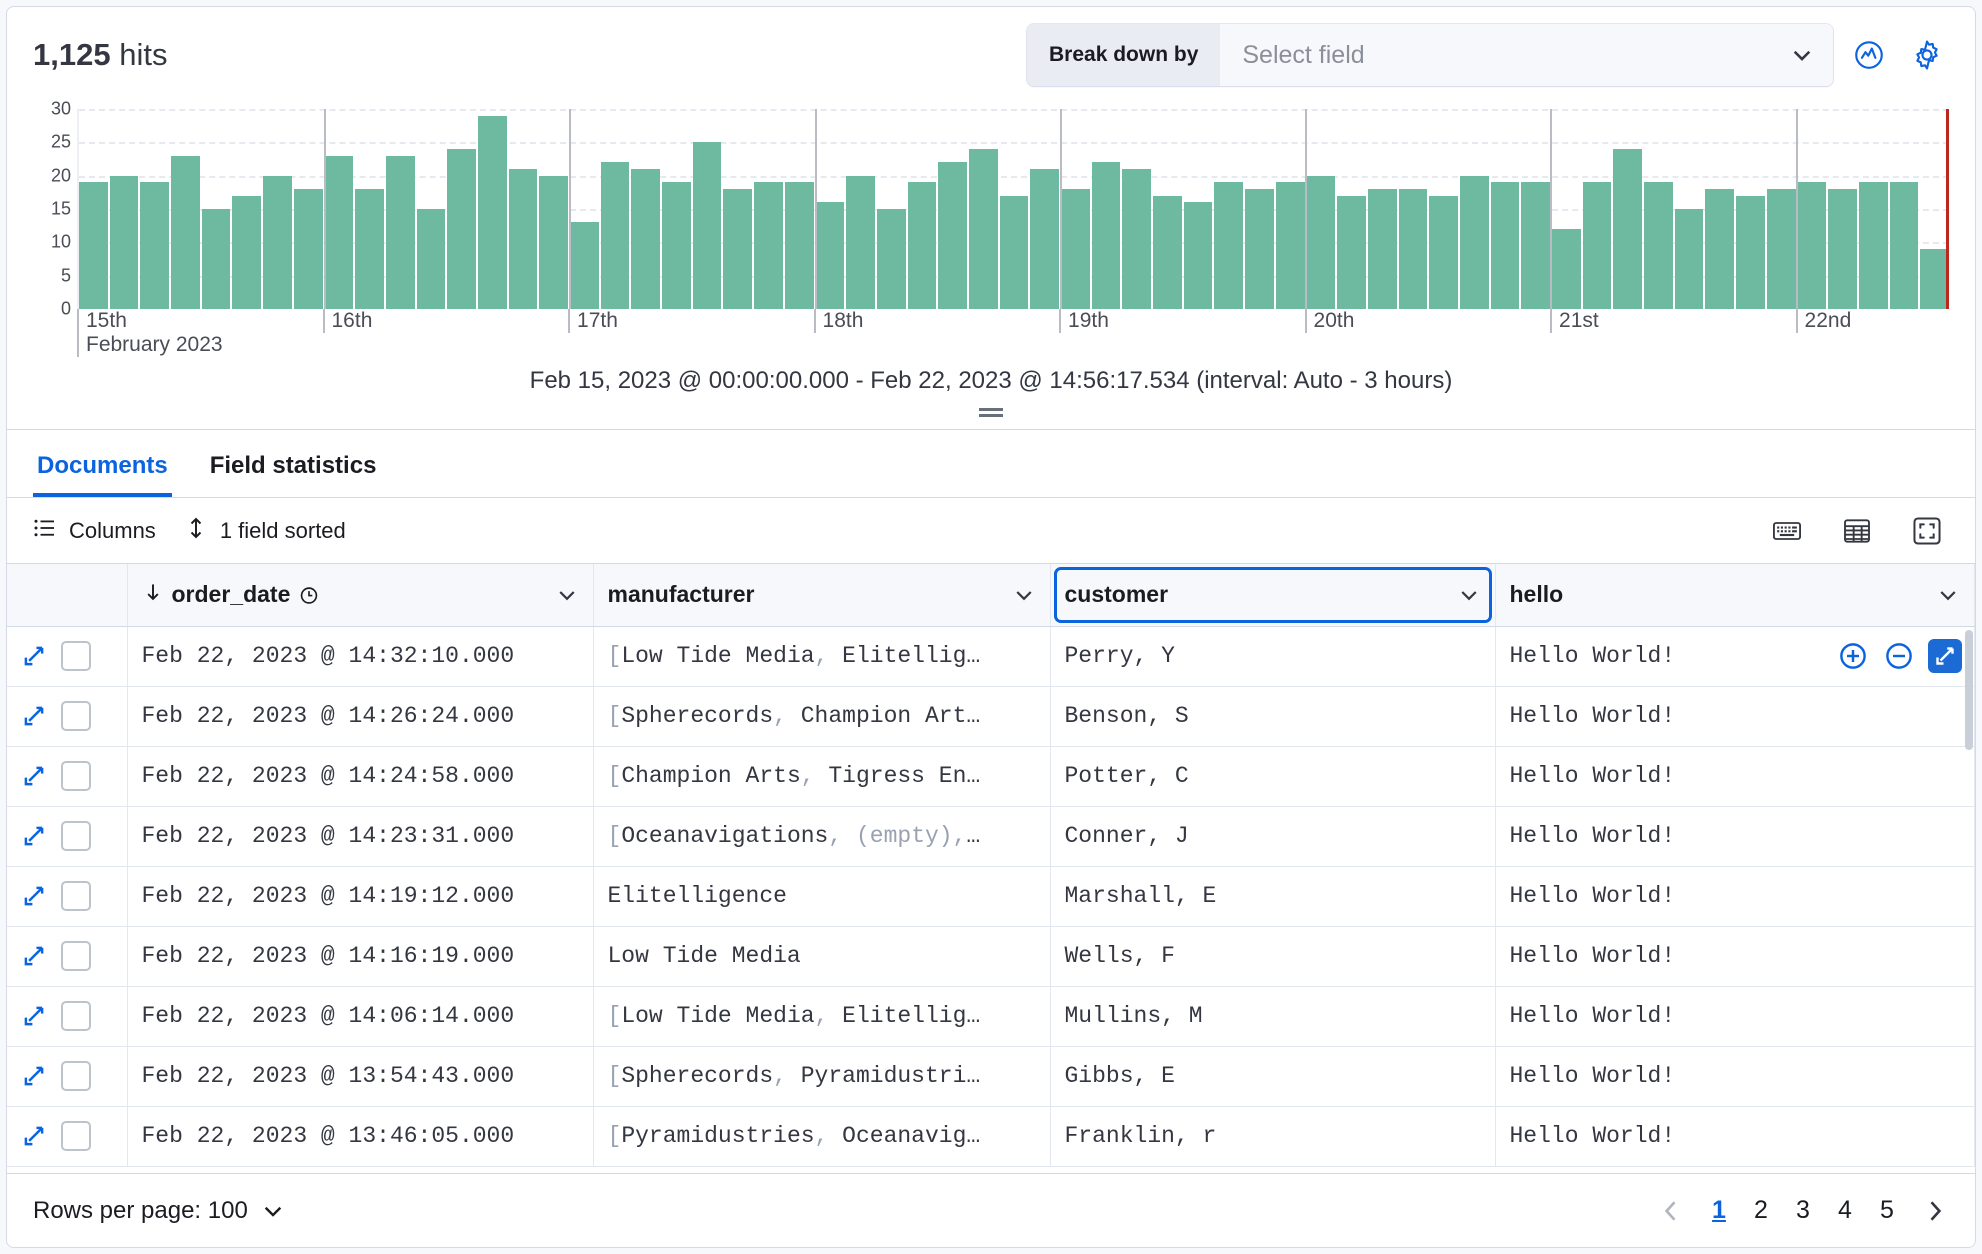  I want to click on column-header-hello: hello, so click(1735, 595).